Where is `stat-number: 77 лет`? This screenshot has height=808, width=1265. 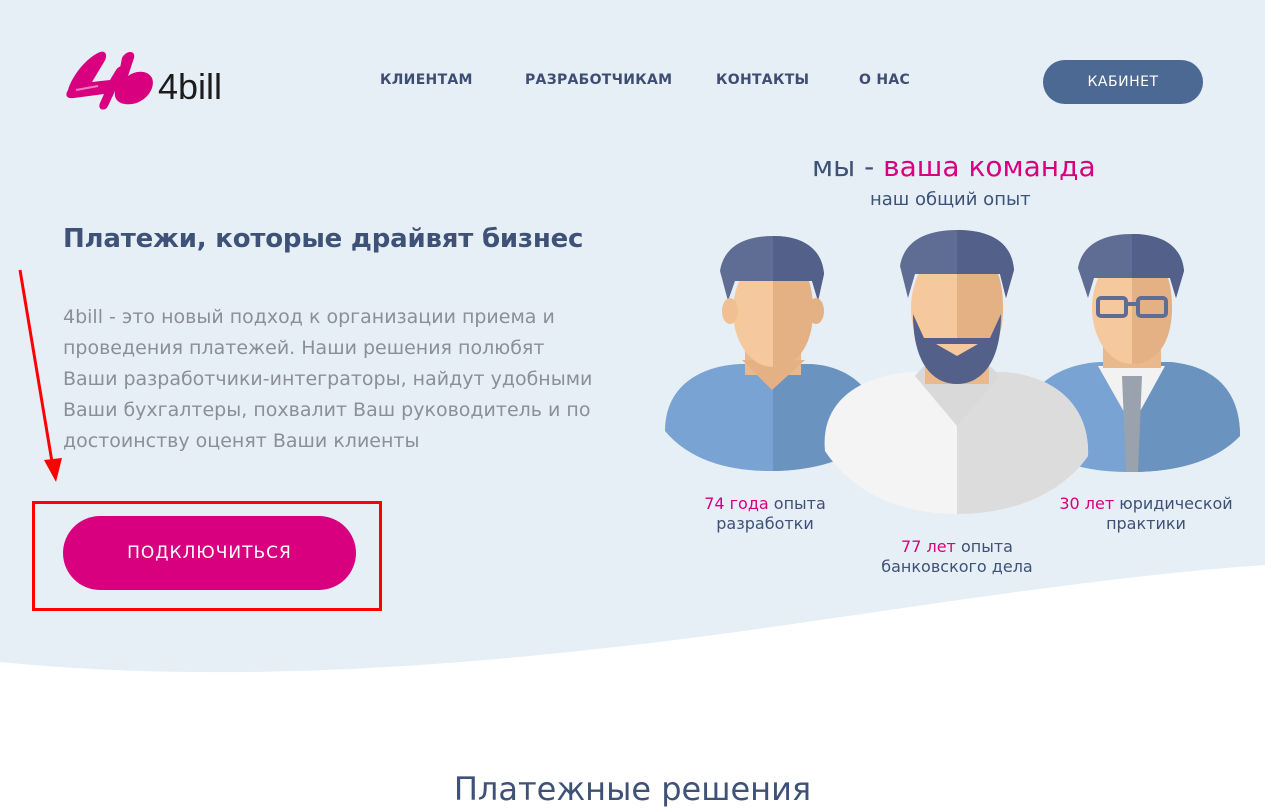 stat-number: 77 лет is located at coordinates (928, 546).